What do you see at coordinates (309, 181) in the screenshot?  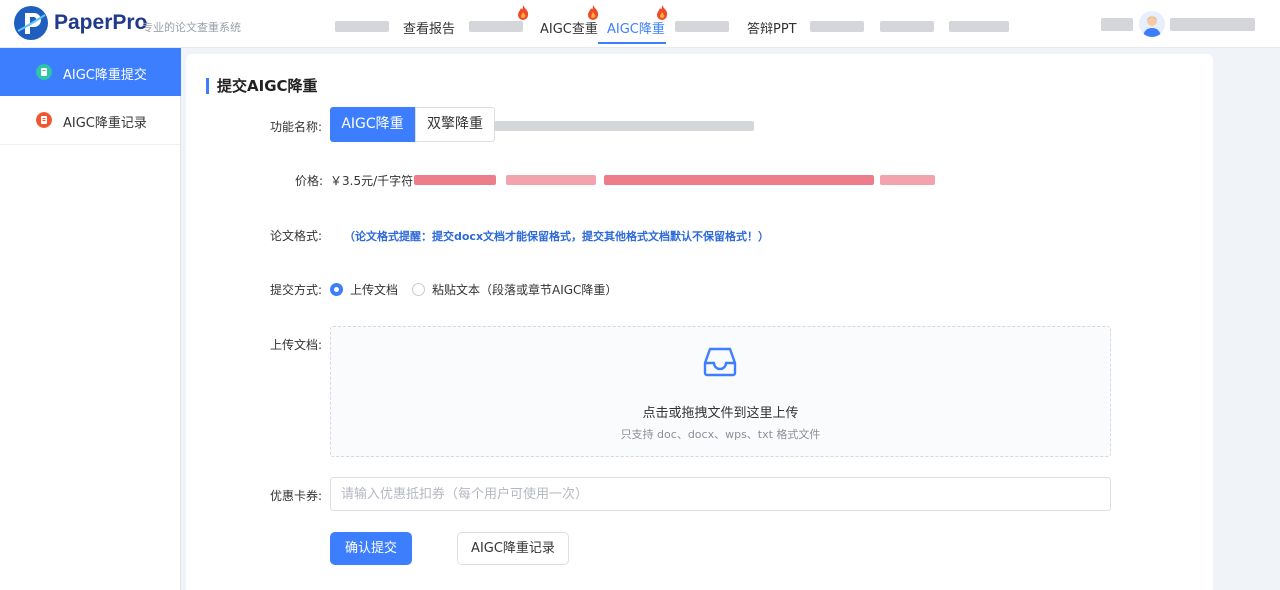 I see `price-label: 价格:` at bounding box center [309, 181].